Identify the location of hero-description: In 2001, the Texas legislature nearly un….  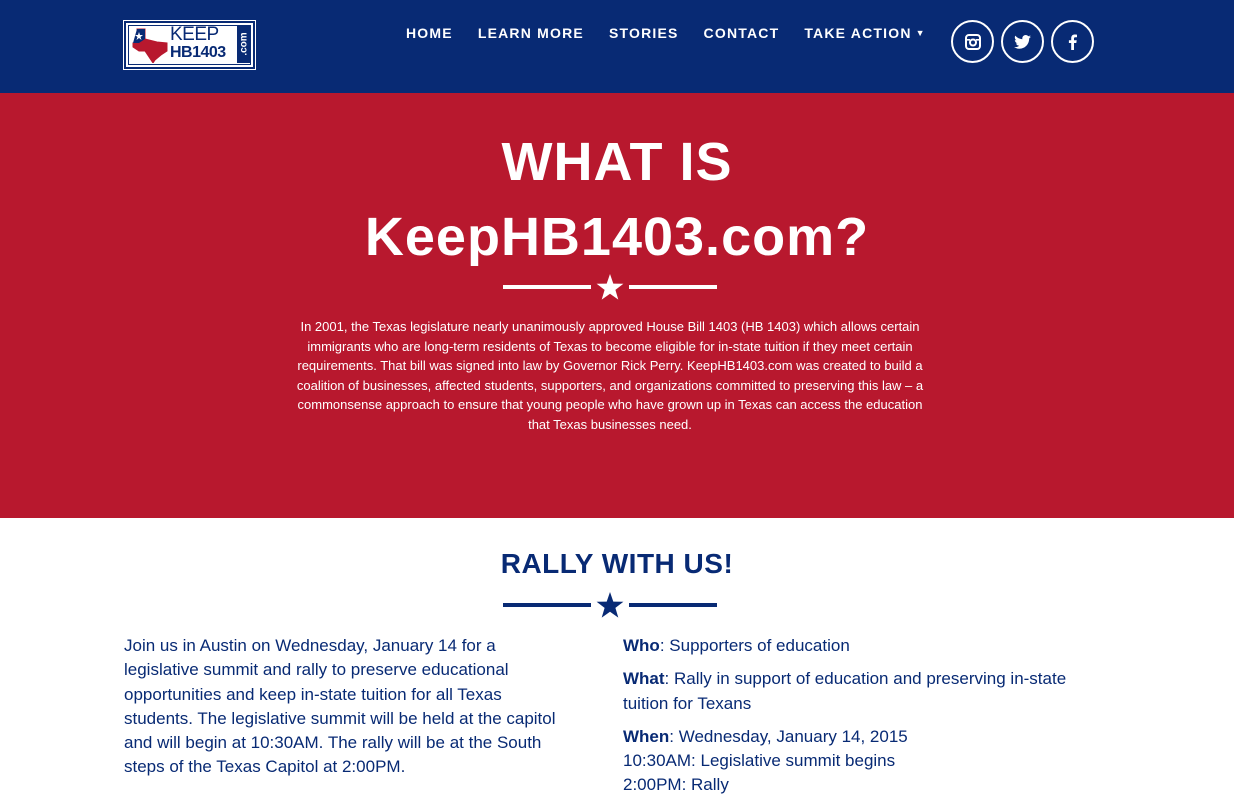
(610, 375).